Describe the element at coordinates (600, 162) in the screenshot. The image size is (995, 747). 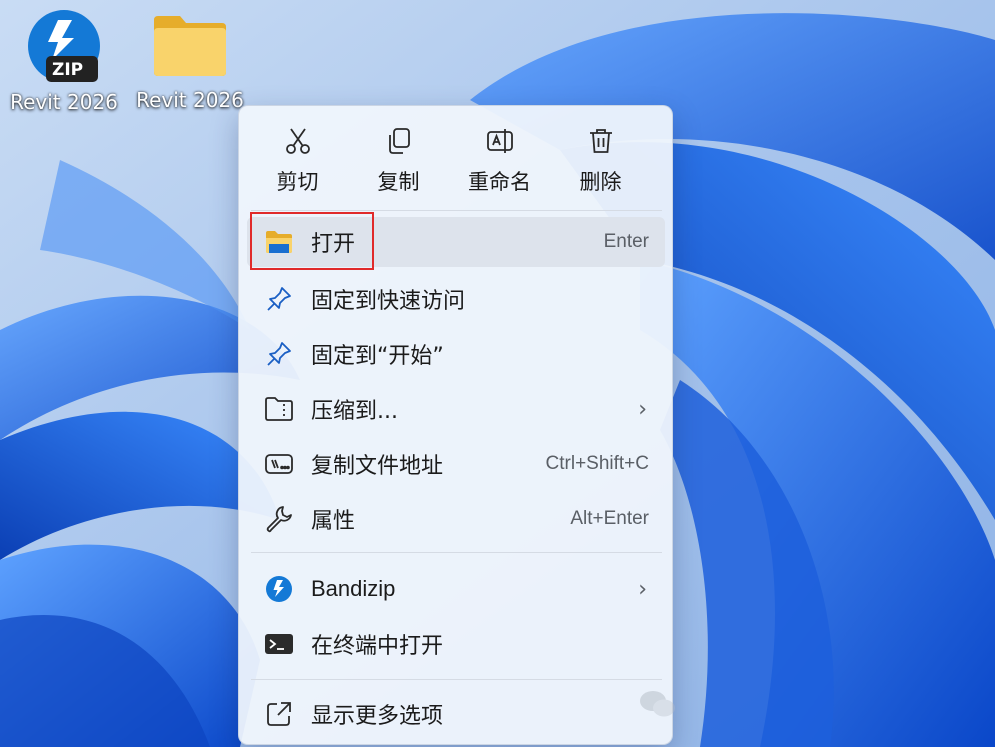
I see `delete-button: 删除` at that location.